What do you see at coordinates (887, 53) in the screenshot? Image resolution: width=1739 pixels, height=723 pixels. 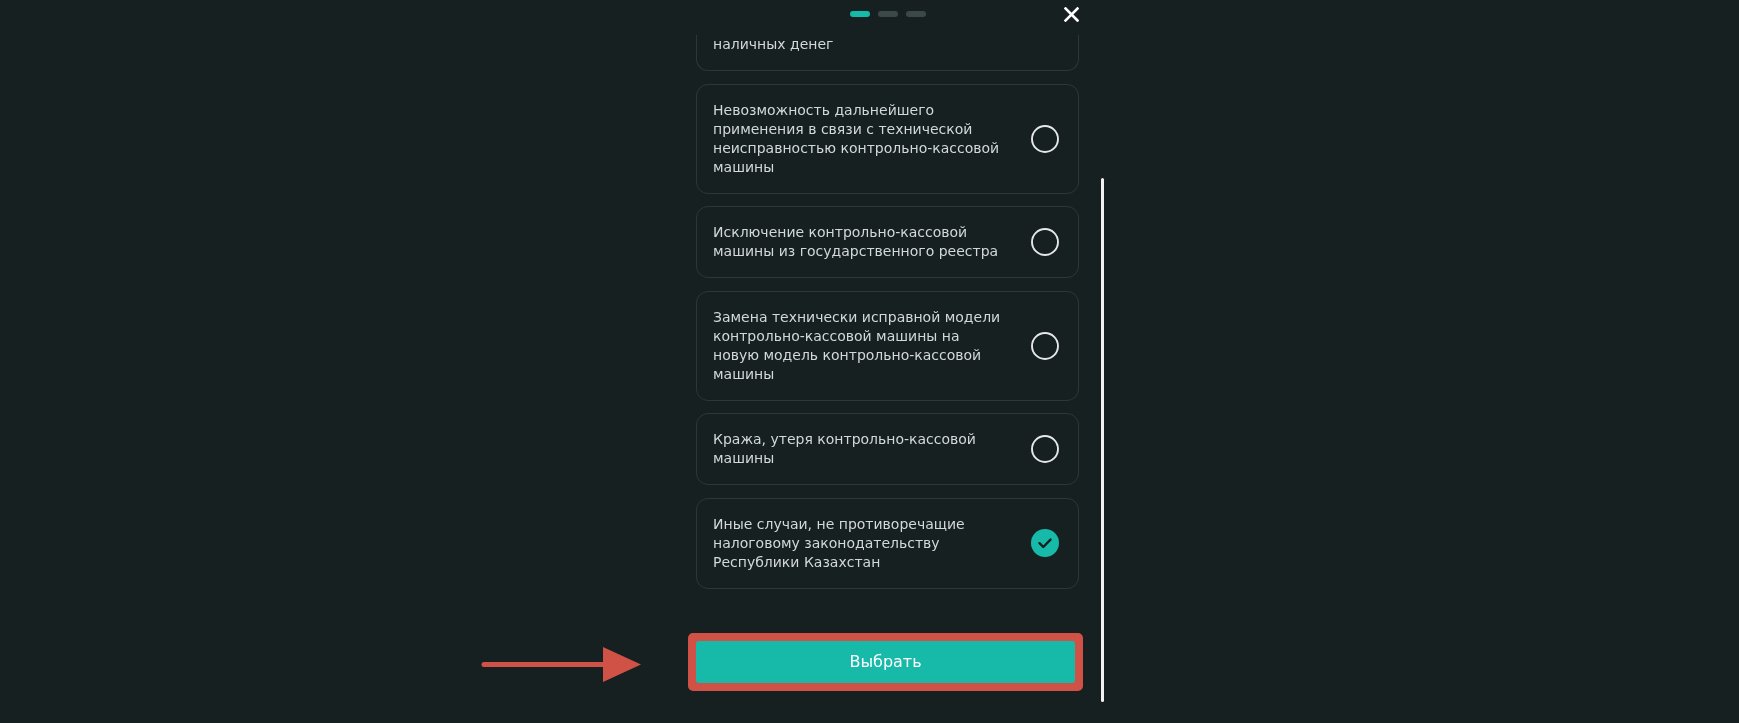 I see `option-card: наличных денег` at bounding box center [887, 53].